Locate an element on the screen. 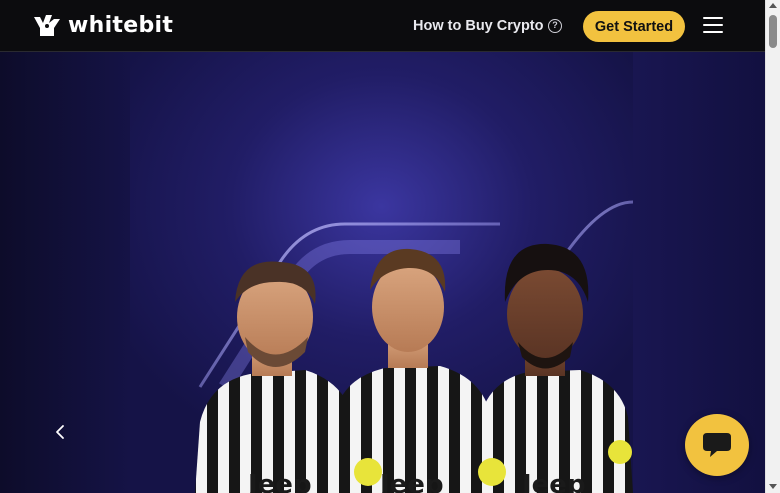 This screenshot has width=780, height=493. scroll-down-arrow-icon is located at coordinates (773, 486).